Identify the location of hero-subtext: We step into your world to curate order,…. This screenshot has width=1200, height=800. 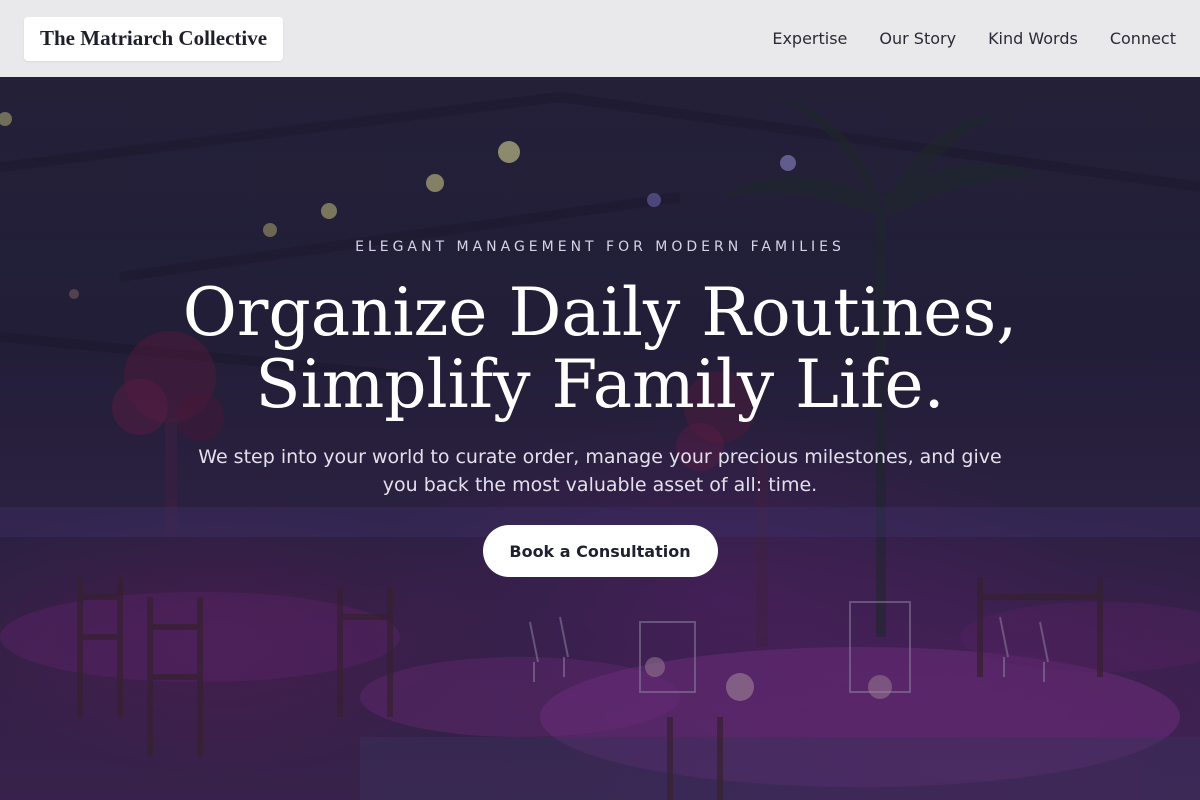
(600, 471).